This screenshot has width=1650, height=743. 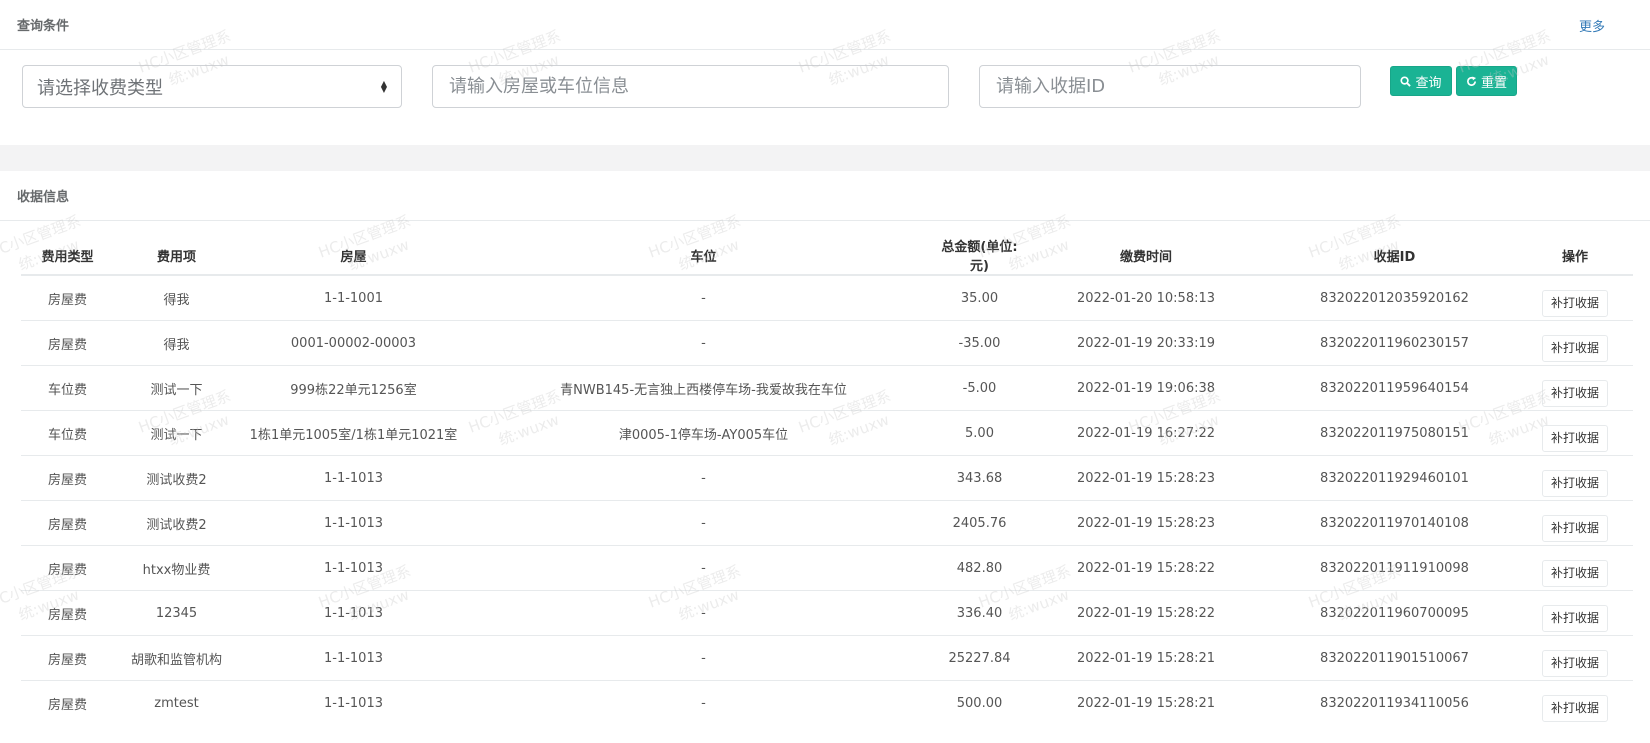 What do you see at coordinates (353, 433) in the screenshot?
I see `cell-room: 1栋1单元1005室/1栋1单元1021室` at bounding box center [353, 433].